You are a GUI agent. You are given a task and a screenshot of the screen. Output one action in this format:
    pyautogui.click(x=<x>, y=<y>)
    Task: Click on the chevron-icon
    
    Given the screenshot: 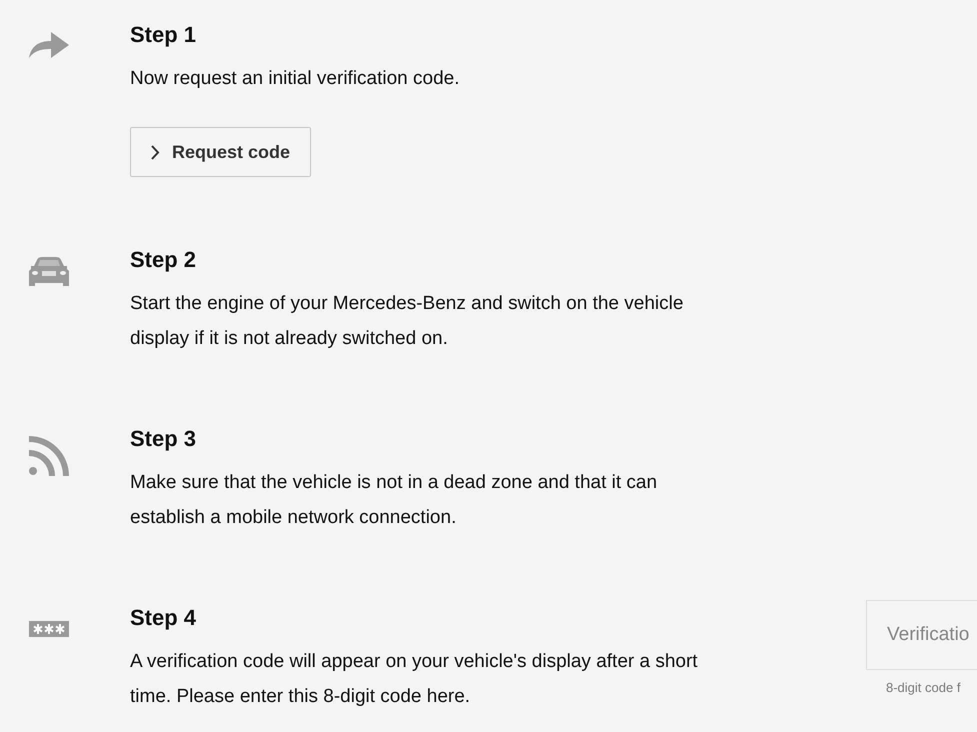 What is the action you would take?
    pyautogui.click(x=155, y=152)
    